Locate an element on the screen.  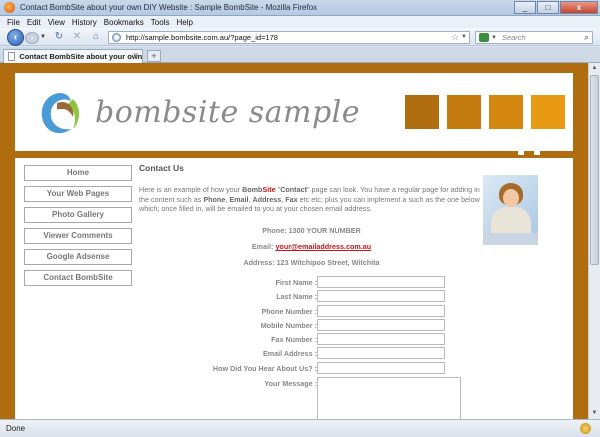
search-engine-icon is located at coordinates (484, 37).